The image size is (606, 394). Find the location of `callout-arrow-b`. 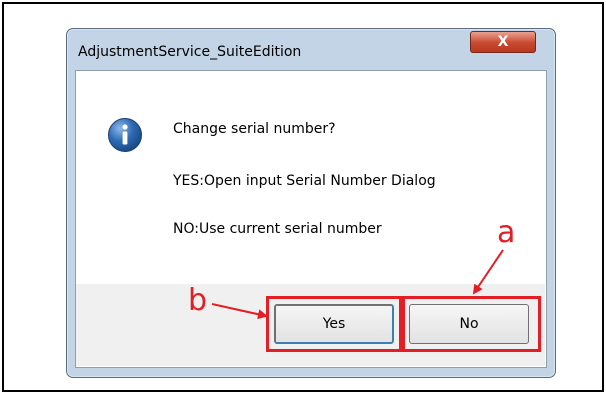

callout-arrow-b is located at coordinates (239, 311).